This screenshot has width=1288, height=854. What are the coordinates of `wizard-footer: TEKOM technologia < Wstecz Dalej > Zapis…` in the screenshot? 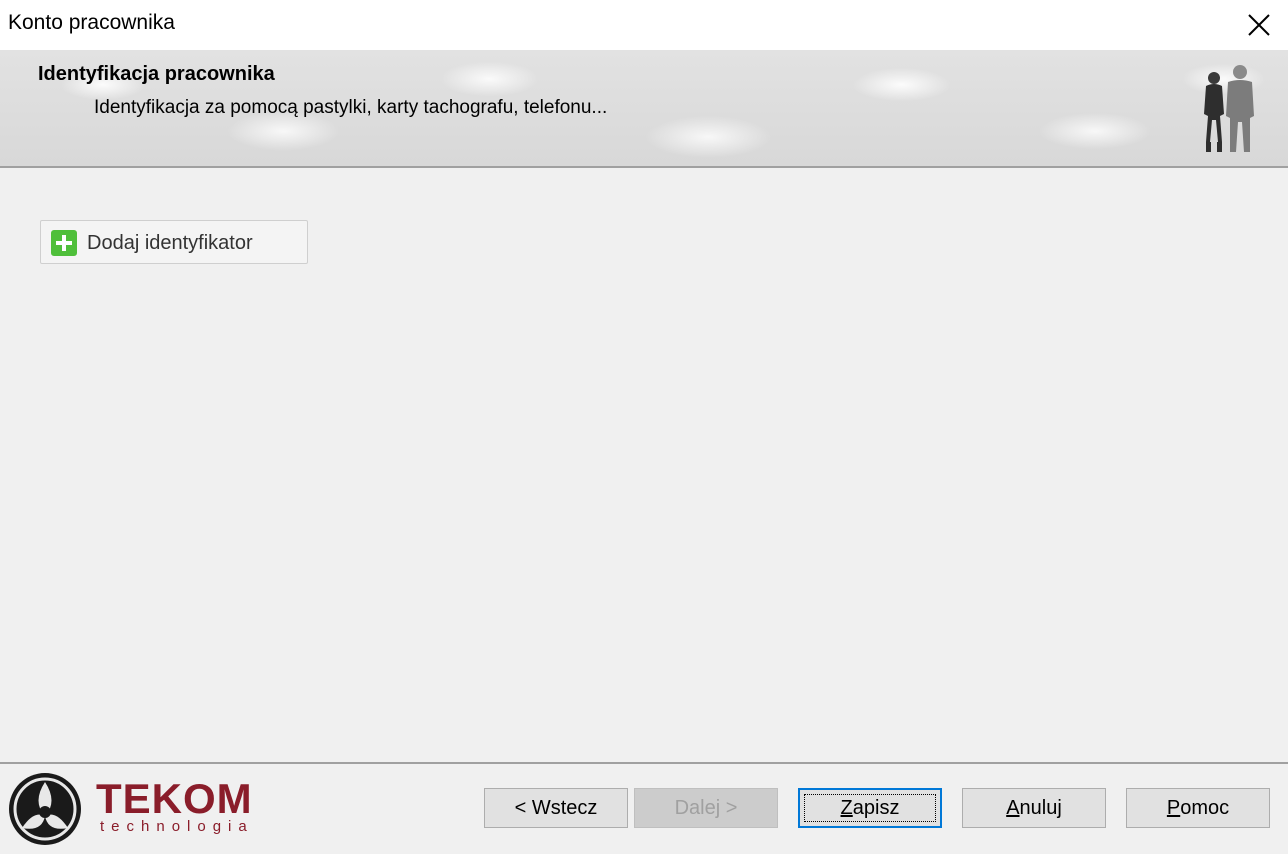 It's located at (644, 808).